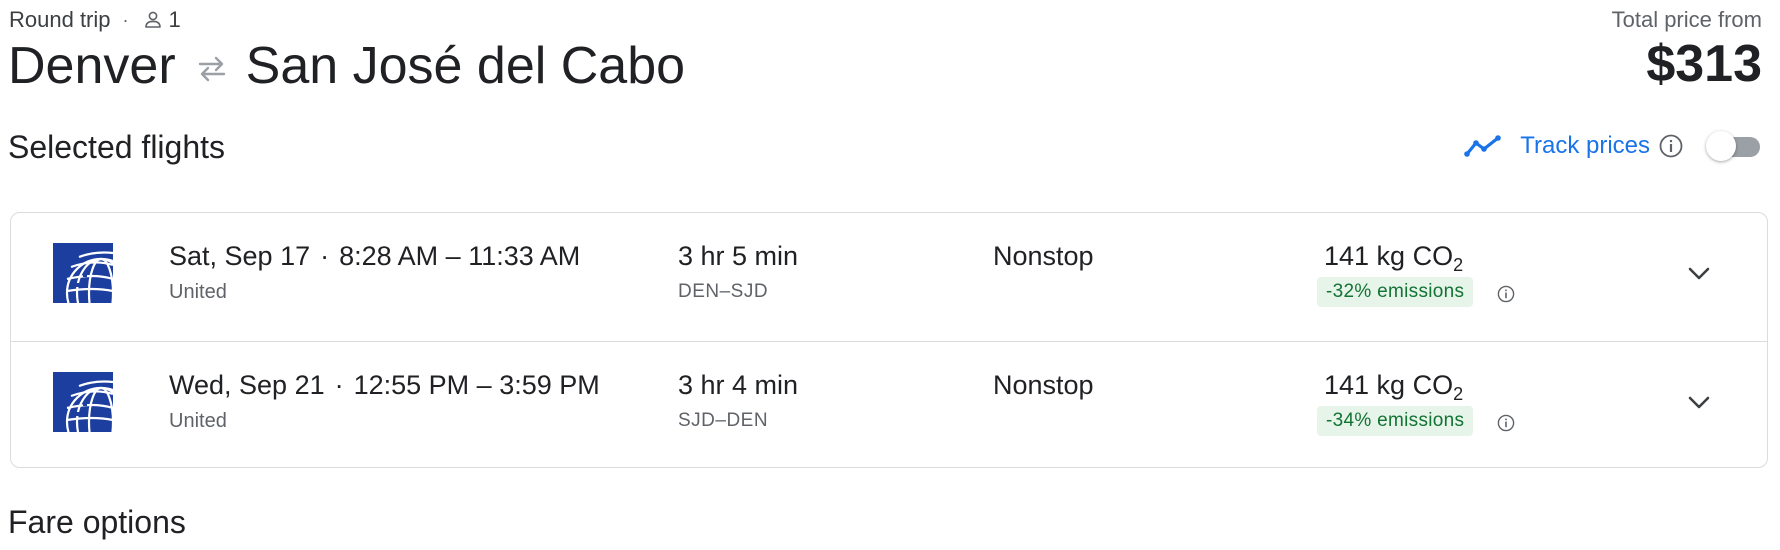 This screenshot has width=1780, height=550. What do you see at coordinates (1395, 292) in the screenshot?
I see `emissions-badge: -32% emissions` at bounding box center [1395, 292].